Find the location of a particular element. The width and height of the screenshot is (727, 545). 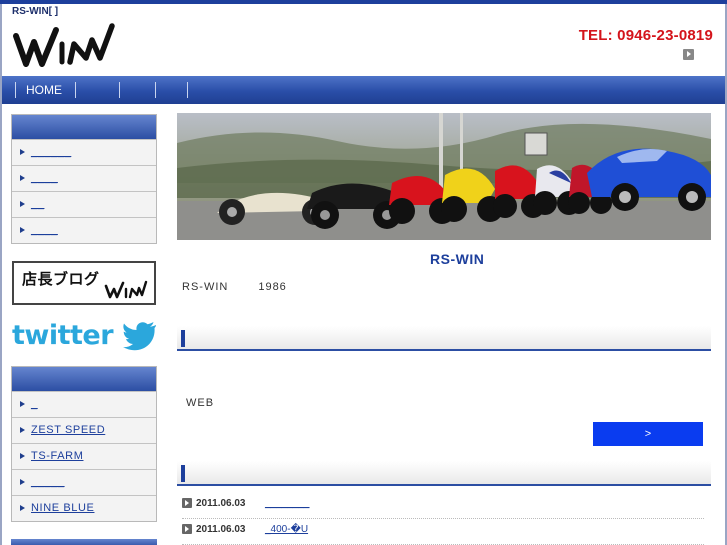

sidebar-link-item: NINE BLUE is located at coordinates (84, 508).